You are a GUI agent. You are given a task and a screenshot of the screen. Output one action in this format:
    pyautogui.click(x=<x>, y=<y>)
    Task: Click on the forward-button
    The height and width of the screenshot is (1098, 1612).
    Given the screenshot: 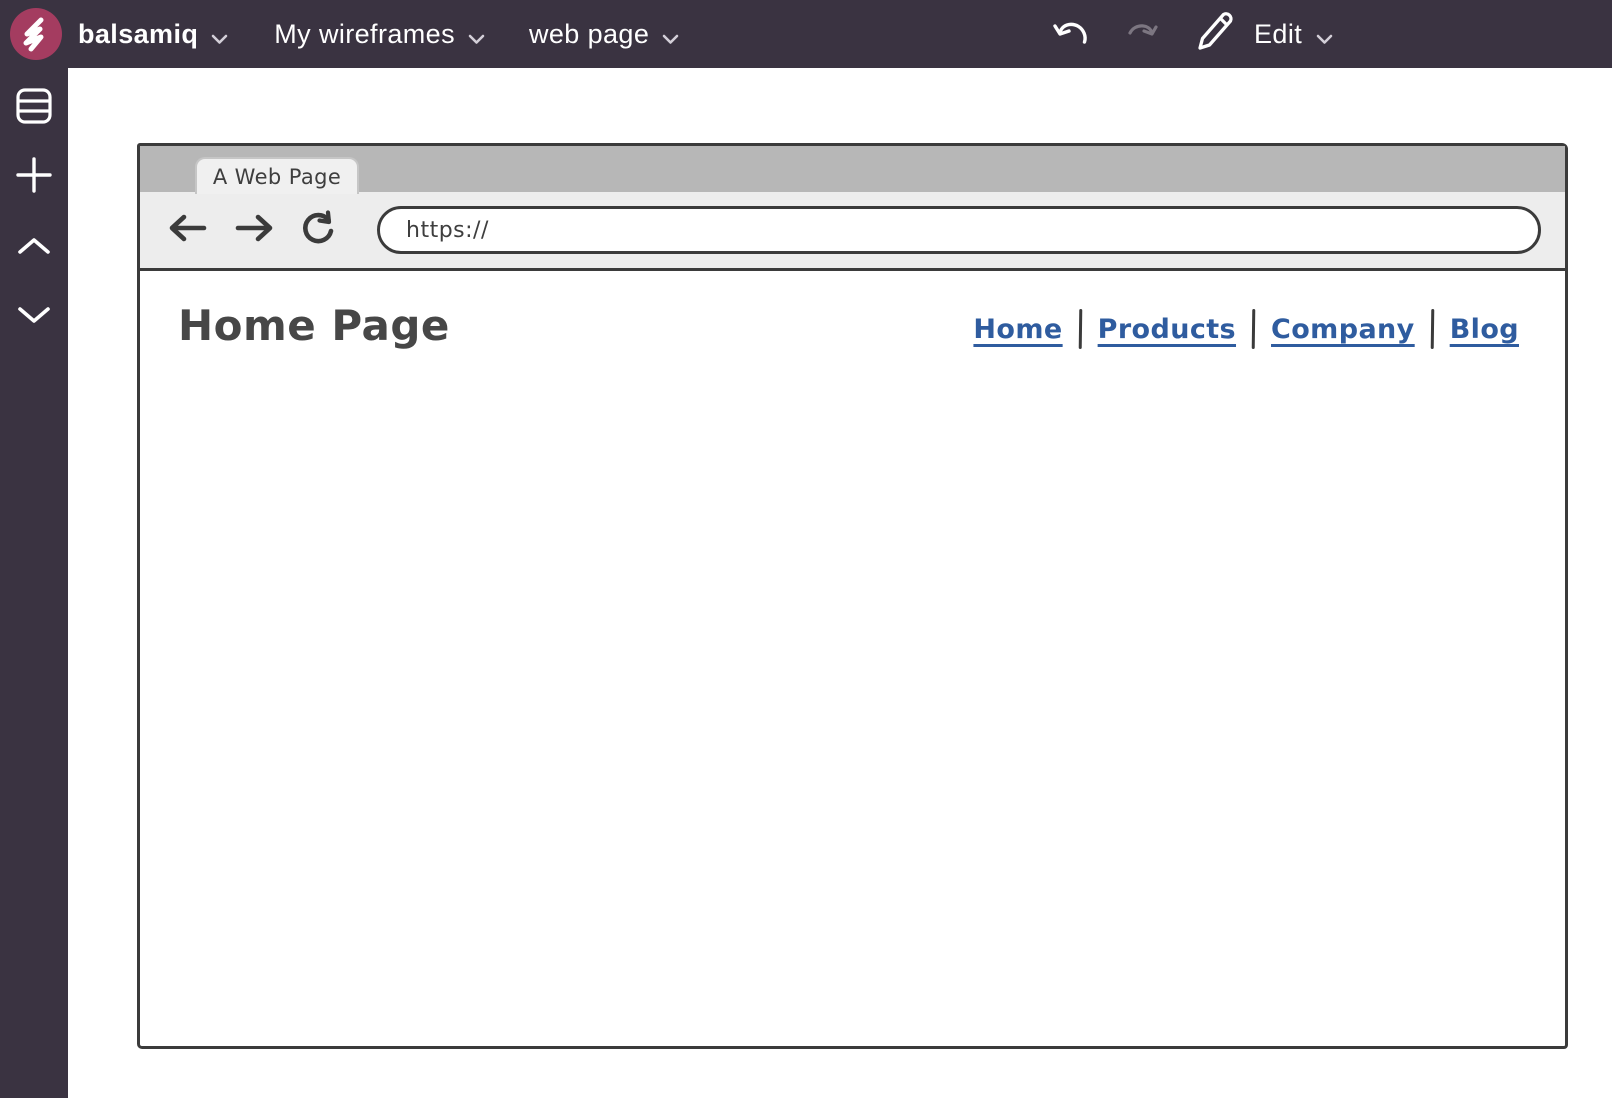 What is the action you would take?
    pyautogui.click(x=254, y=230)
    